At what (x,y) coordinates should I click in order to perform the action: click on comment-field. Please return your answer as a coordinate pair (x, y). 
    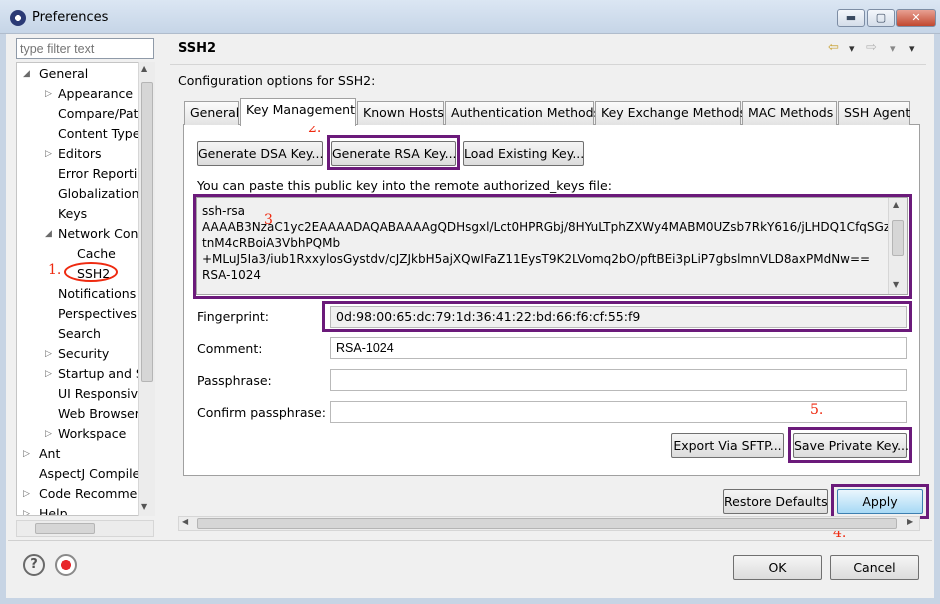
    Looking at the image, I should click on (618, 348).